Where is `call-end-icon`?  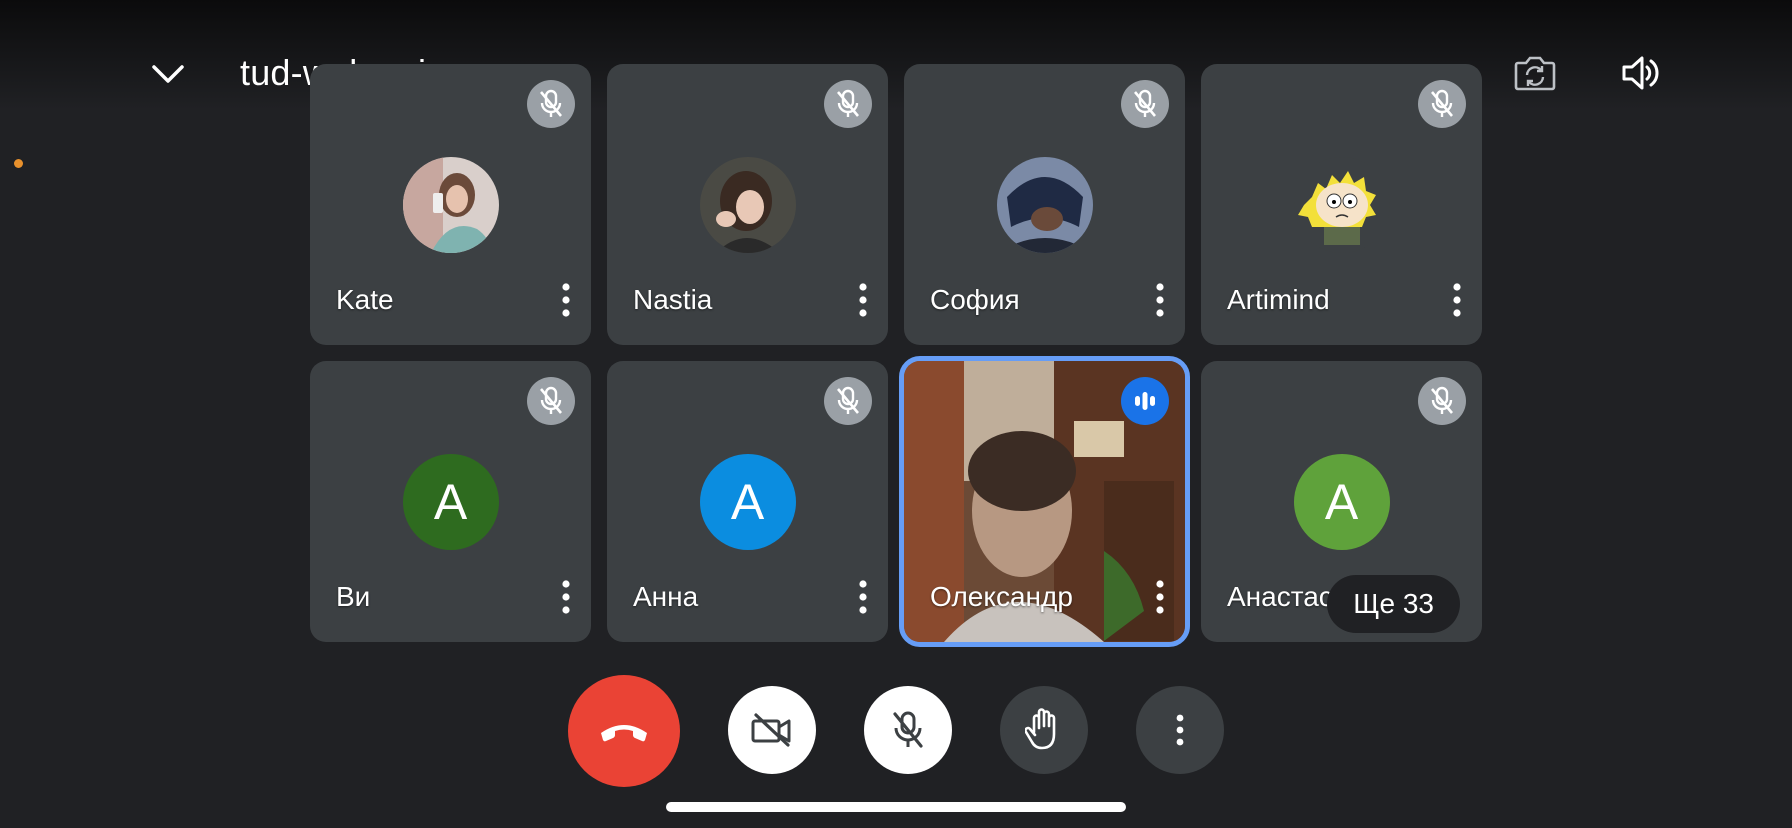
call-end-icon is located at coordinates (624, 733).